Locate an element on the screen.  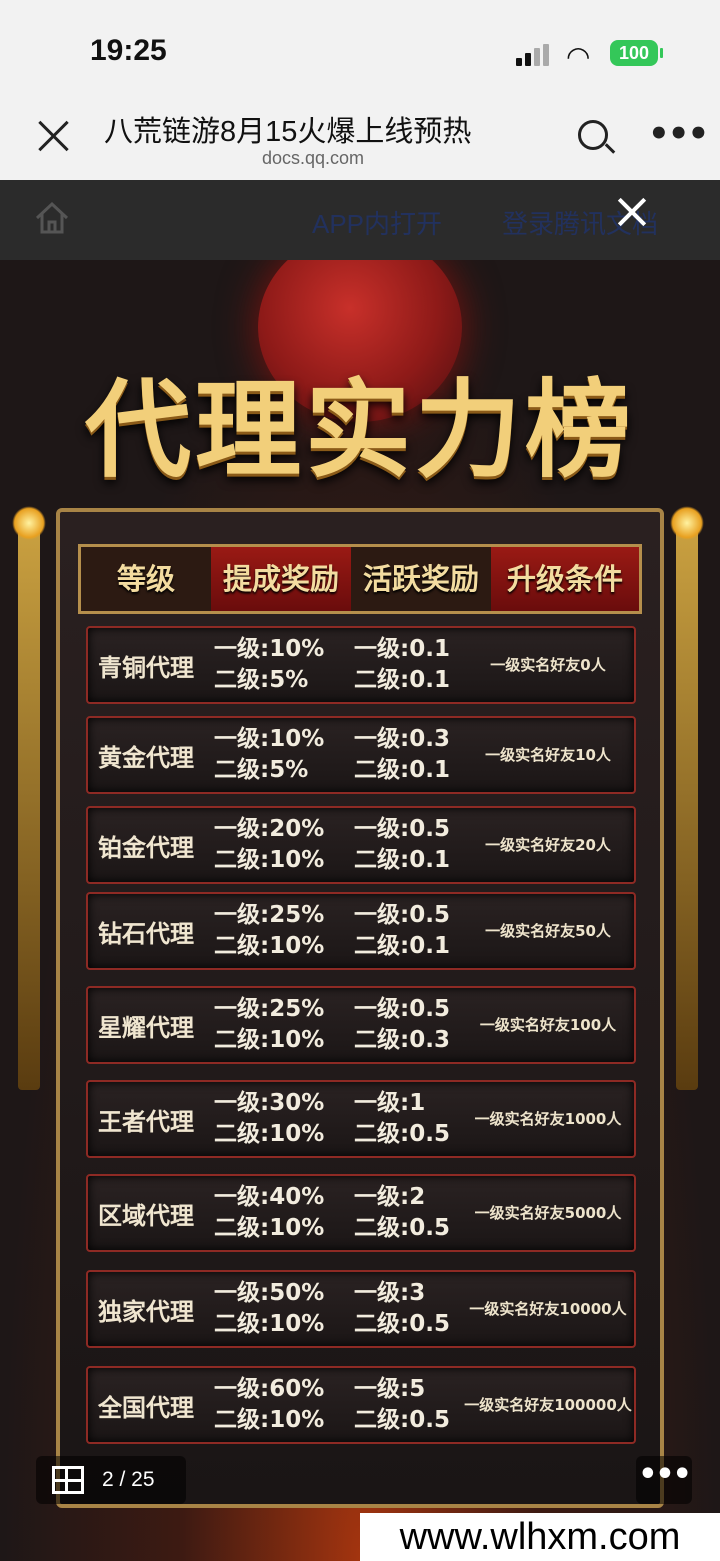
page-counter: 2 / 25 is located at coordinates (128, 1479).